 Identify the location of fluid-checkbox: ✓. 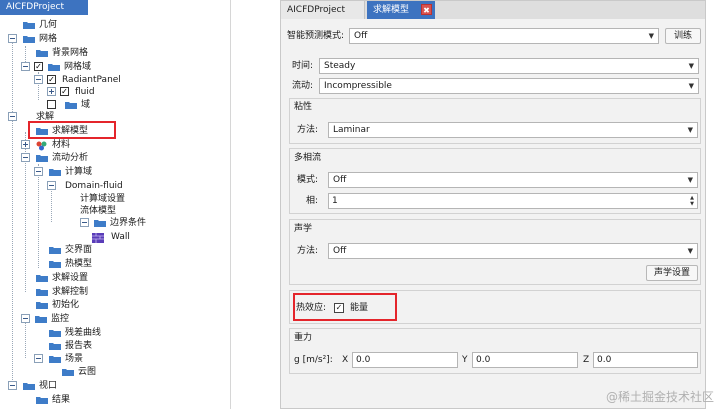
(64, 91).